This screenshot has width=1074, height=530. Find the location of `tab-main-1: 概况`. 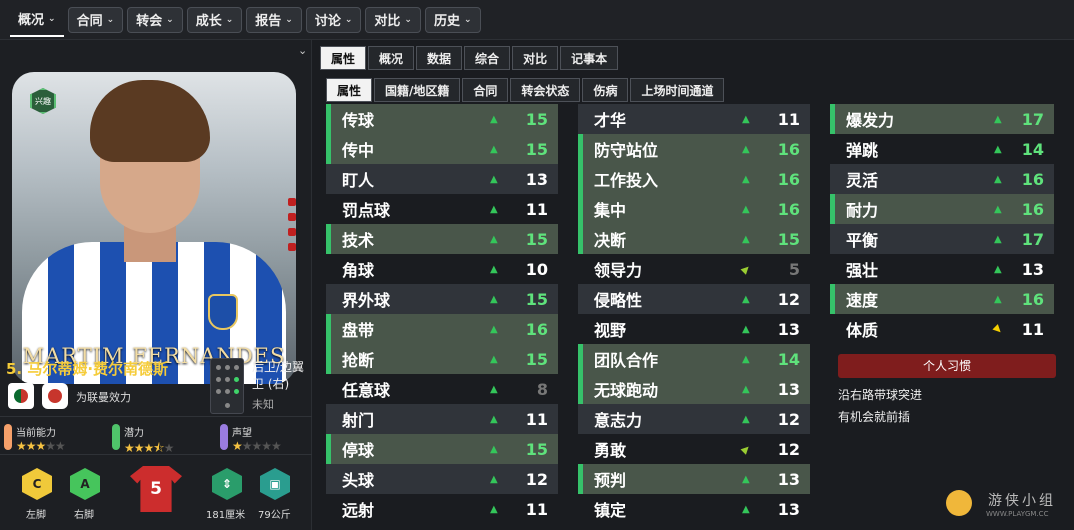

tab-main-1: 概况 is located at coordinates (391, 58).